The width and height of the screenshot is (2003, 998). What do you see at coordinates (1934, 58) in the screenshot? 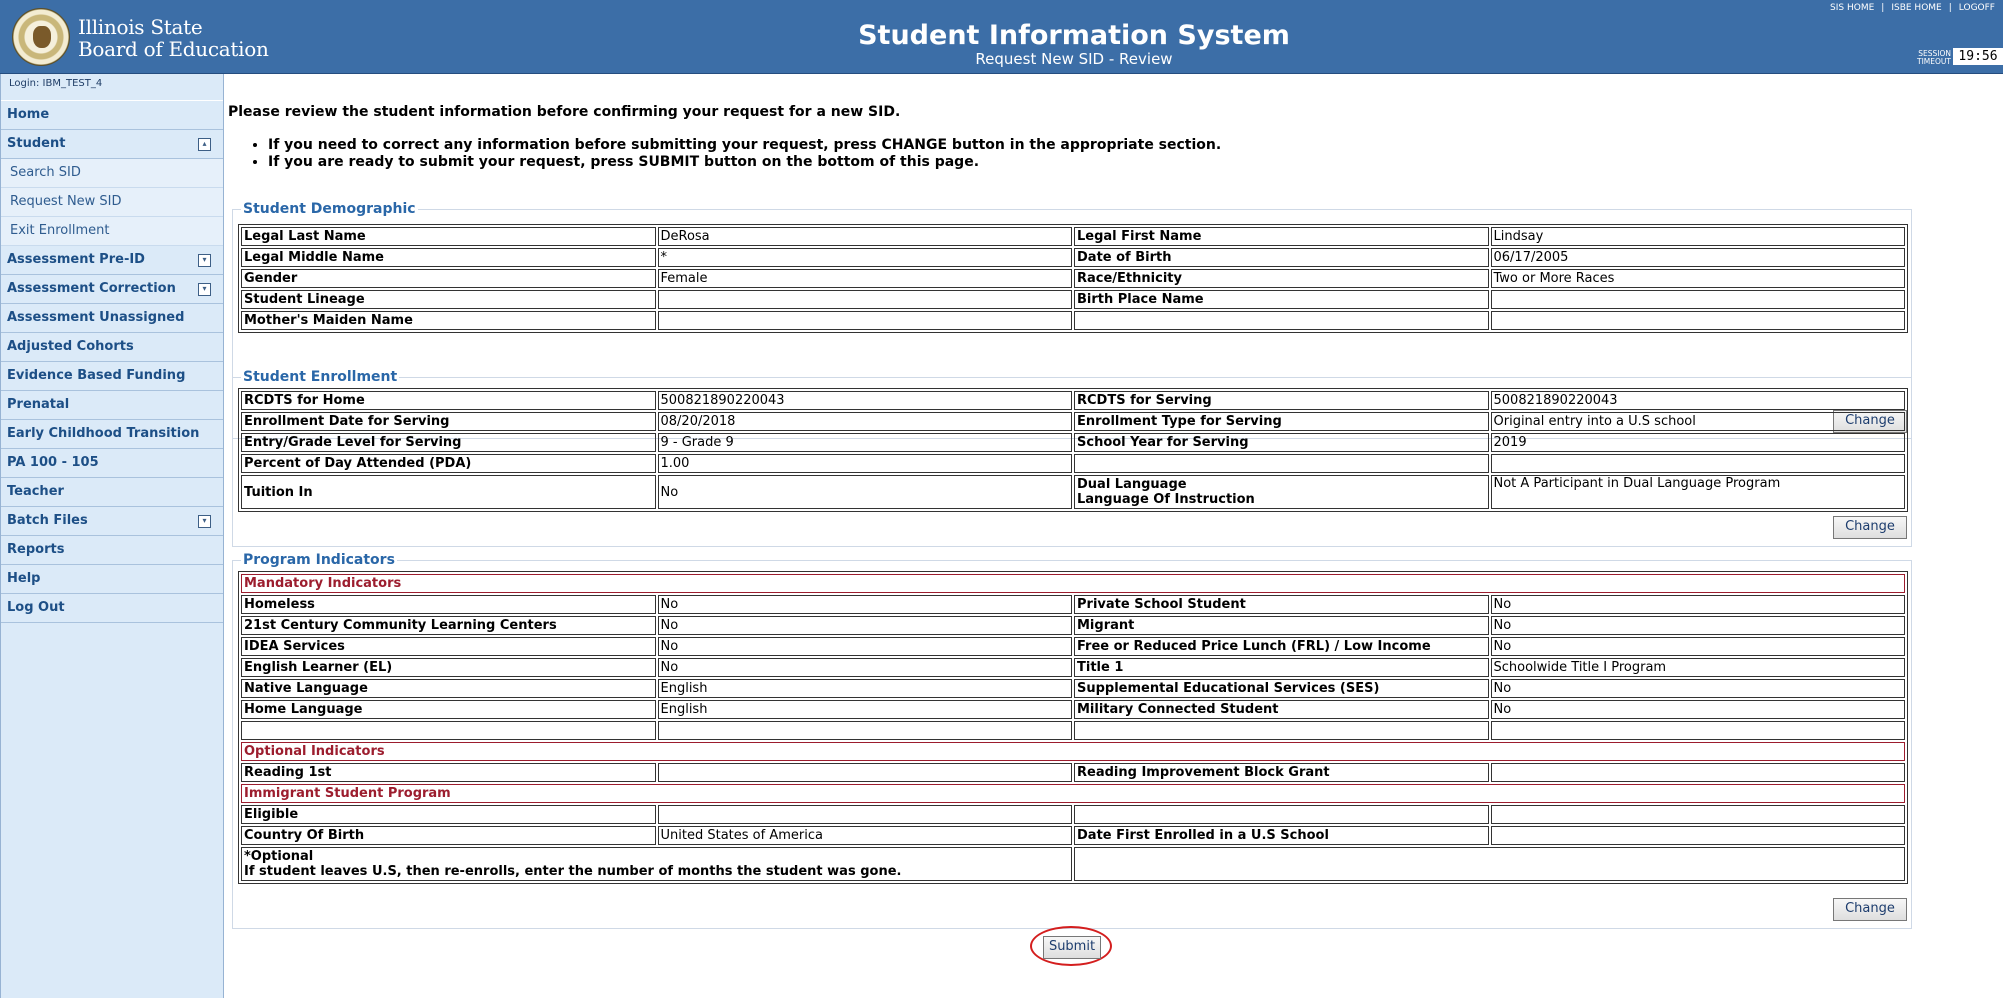
I see `session-timeout-label: SESSION TIMEOUT` at bounding box center [1934, 58].